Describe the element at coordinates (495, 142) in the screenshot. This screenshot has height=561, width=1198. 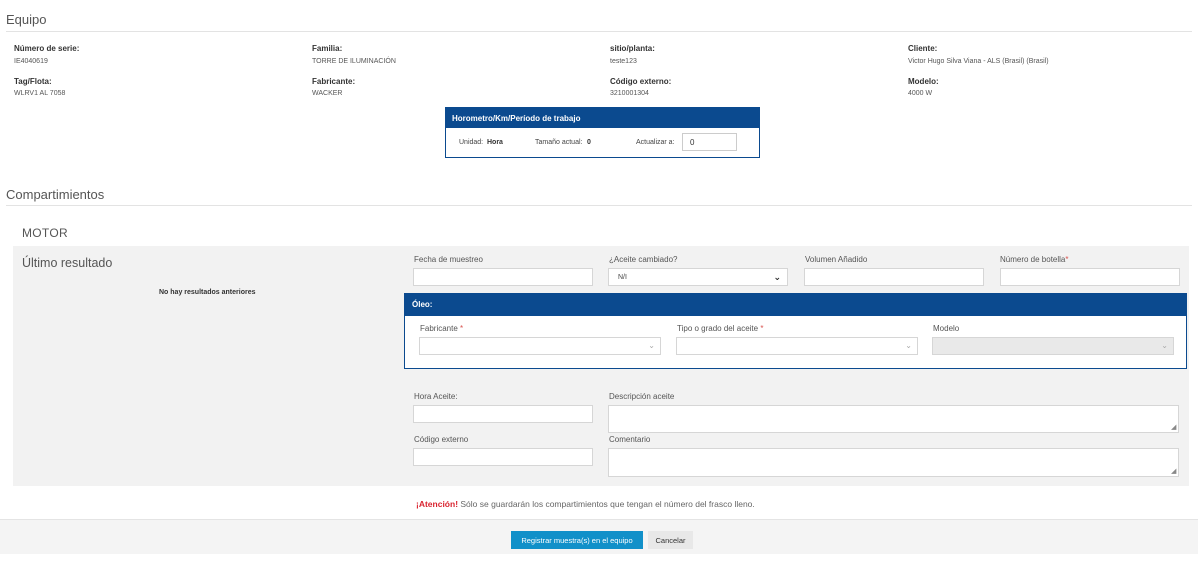
I see `unidad-value: Hora` at that location.